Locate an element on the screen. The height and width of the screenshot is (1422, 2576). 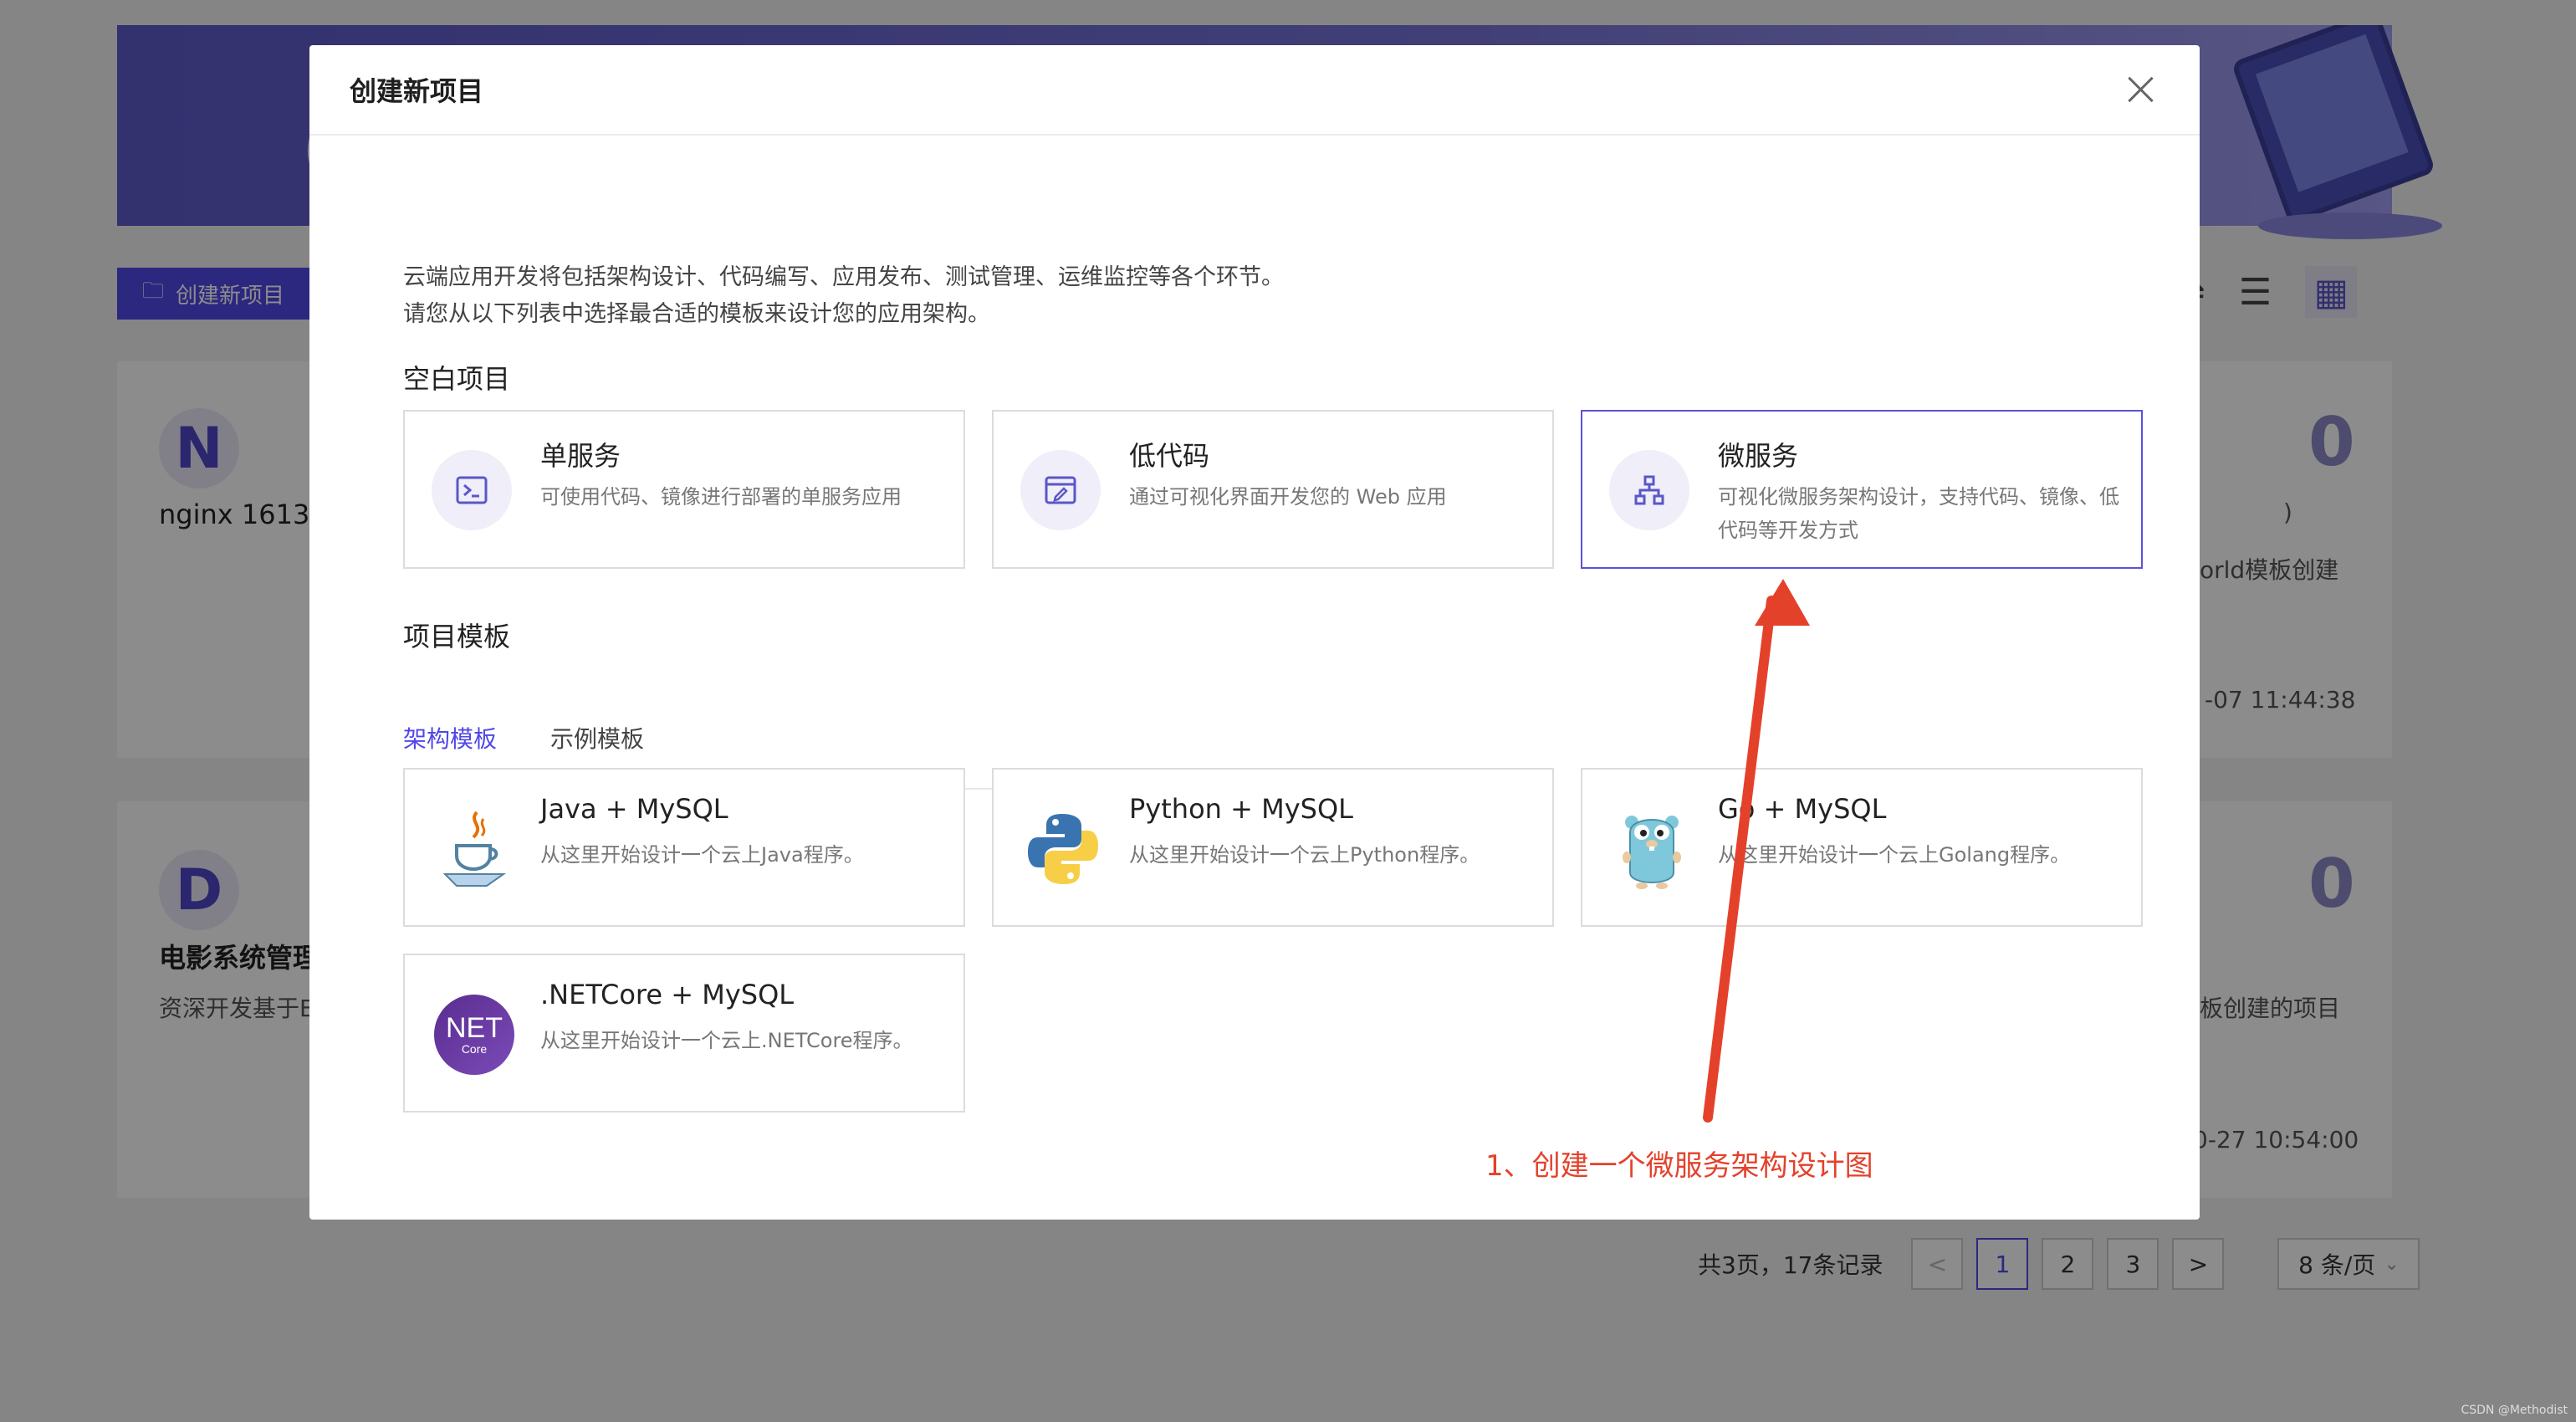
dialog-title: 创建新项目 is located at coordinates (417, 91).